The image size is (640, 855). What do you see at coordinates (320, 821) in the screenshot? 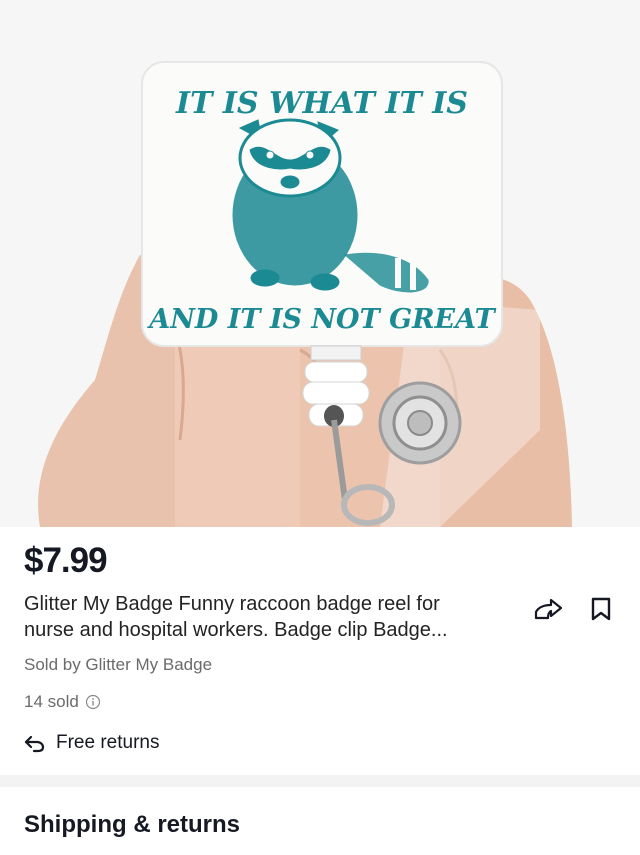
I see `shipping-returns-section: Shipping & returns` at bounding box center [320, 821].